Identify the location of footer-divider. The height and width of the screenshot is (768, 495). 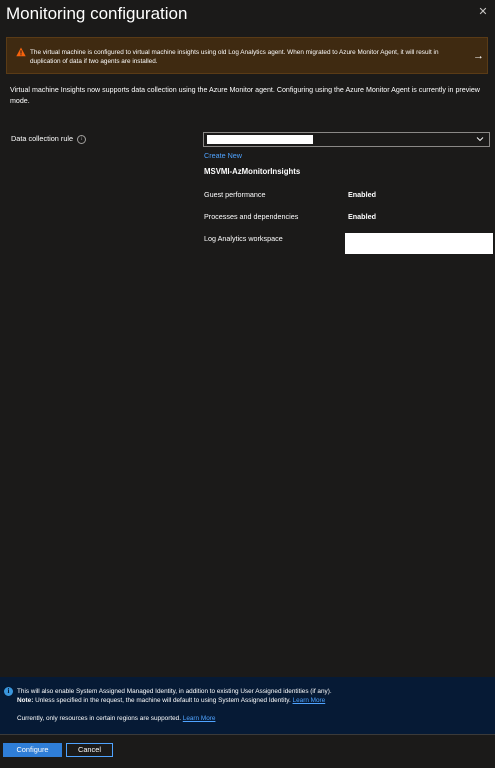
(247, 734).